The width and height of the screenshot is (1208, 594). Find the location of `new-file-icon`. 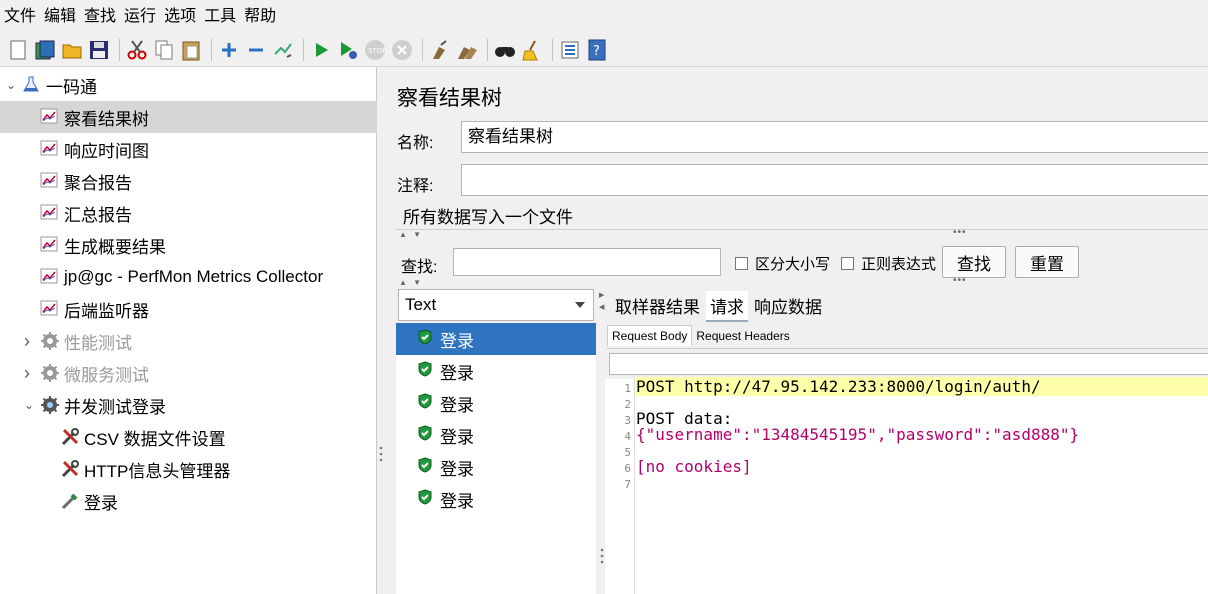

new-file-icon is located at coordinates (18, 50).